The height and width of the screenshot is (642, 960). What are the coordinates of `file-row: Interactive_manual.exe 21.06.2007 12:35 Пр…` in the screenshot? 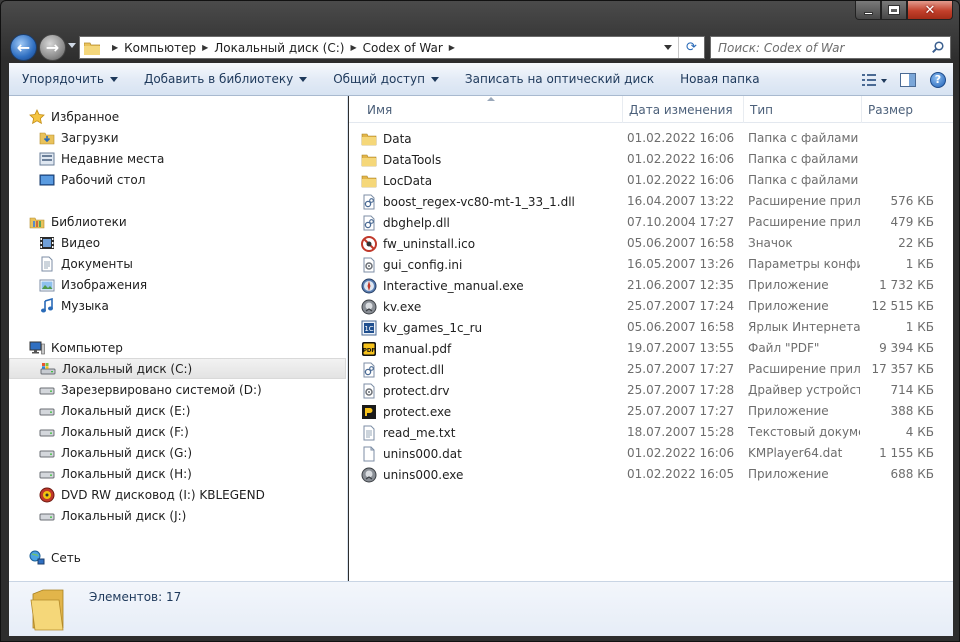 It's located at (651, 285).